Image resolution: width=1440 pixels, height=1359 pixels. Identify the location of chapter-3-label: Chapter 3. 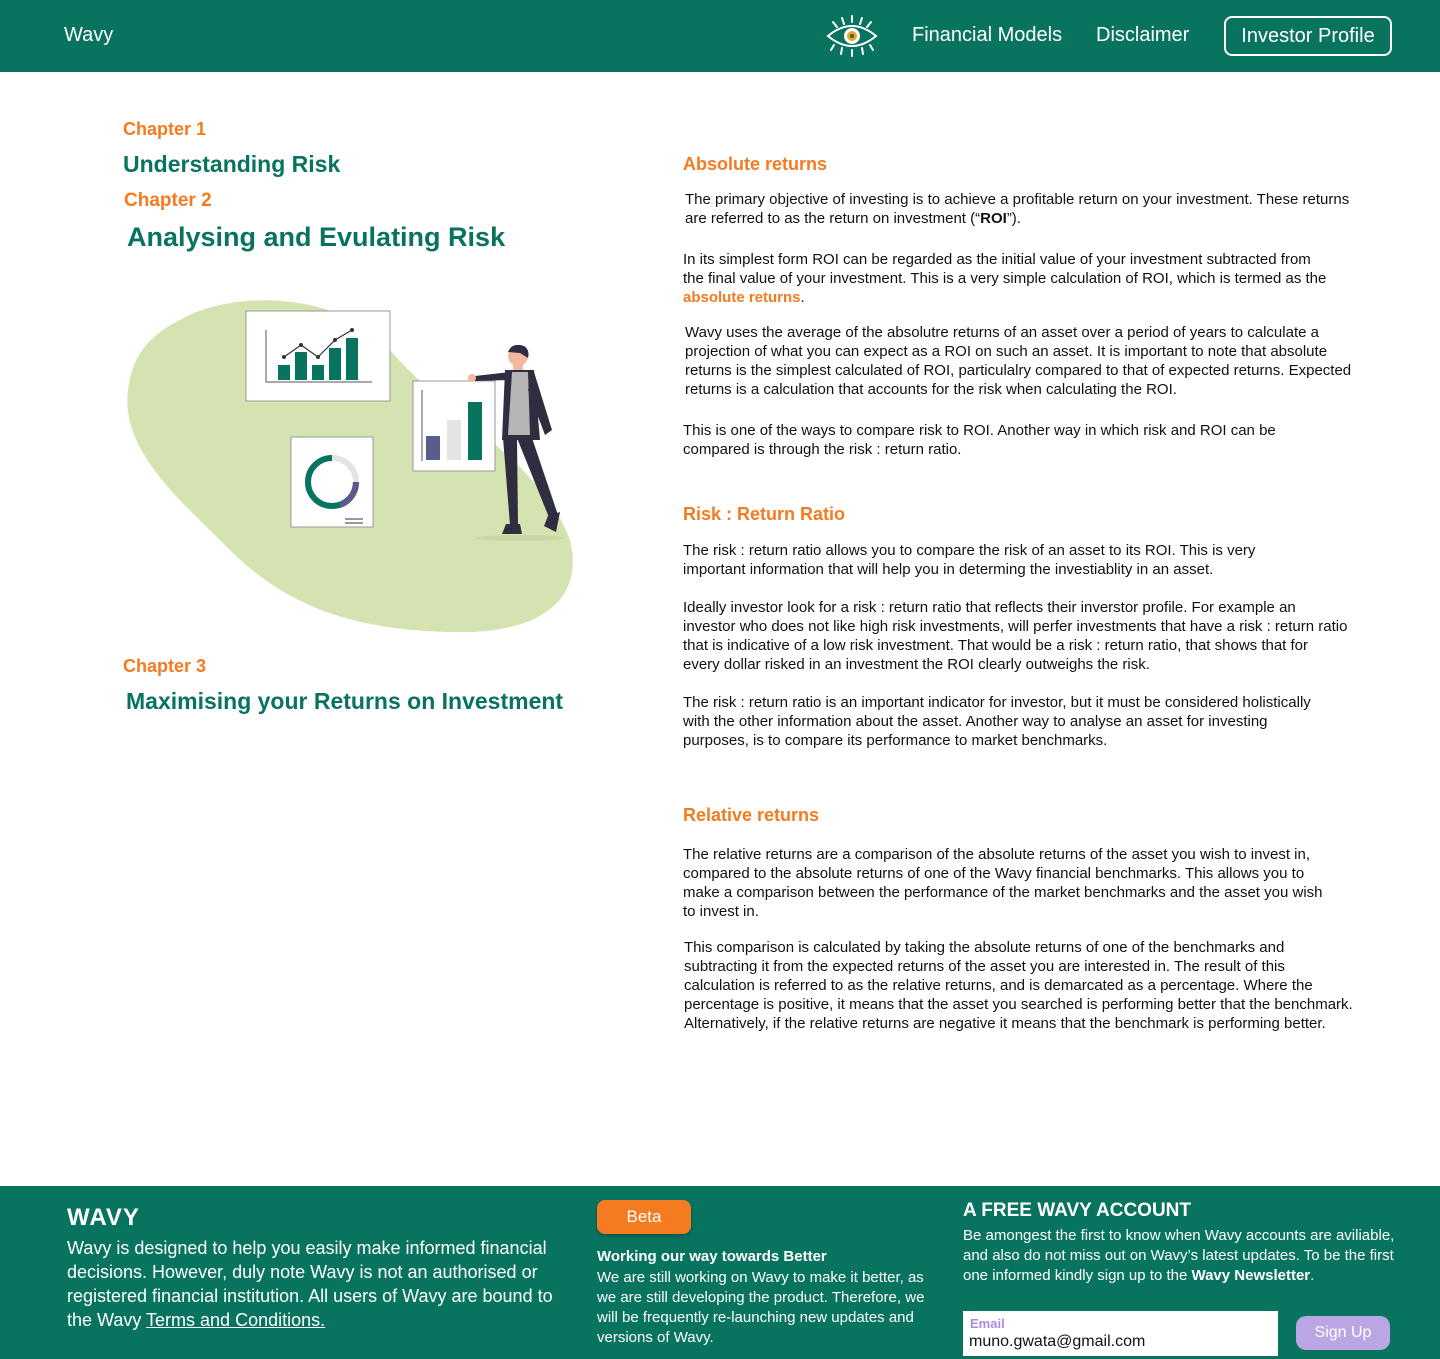
(165, 666).